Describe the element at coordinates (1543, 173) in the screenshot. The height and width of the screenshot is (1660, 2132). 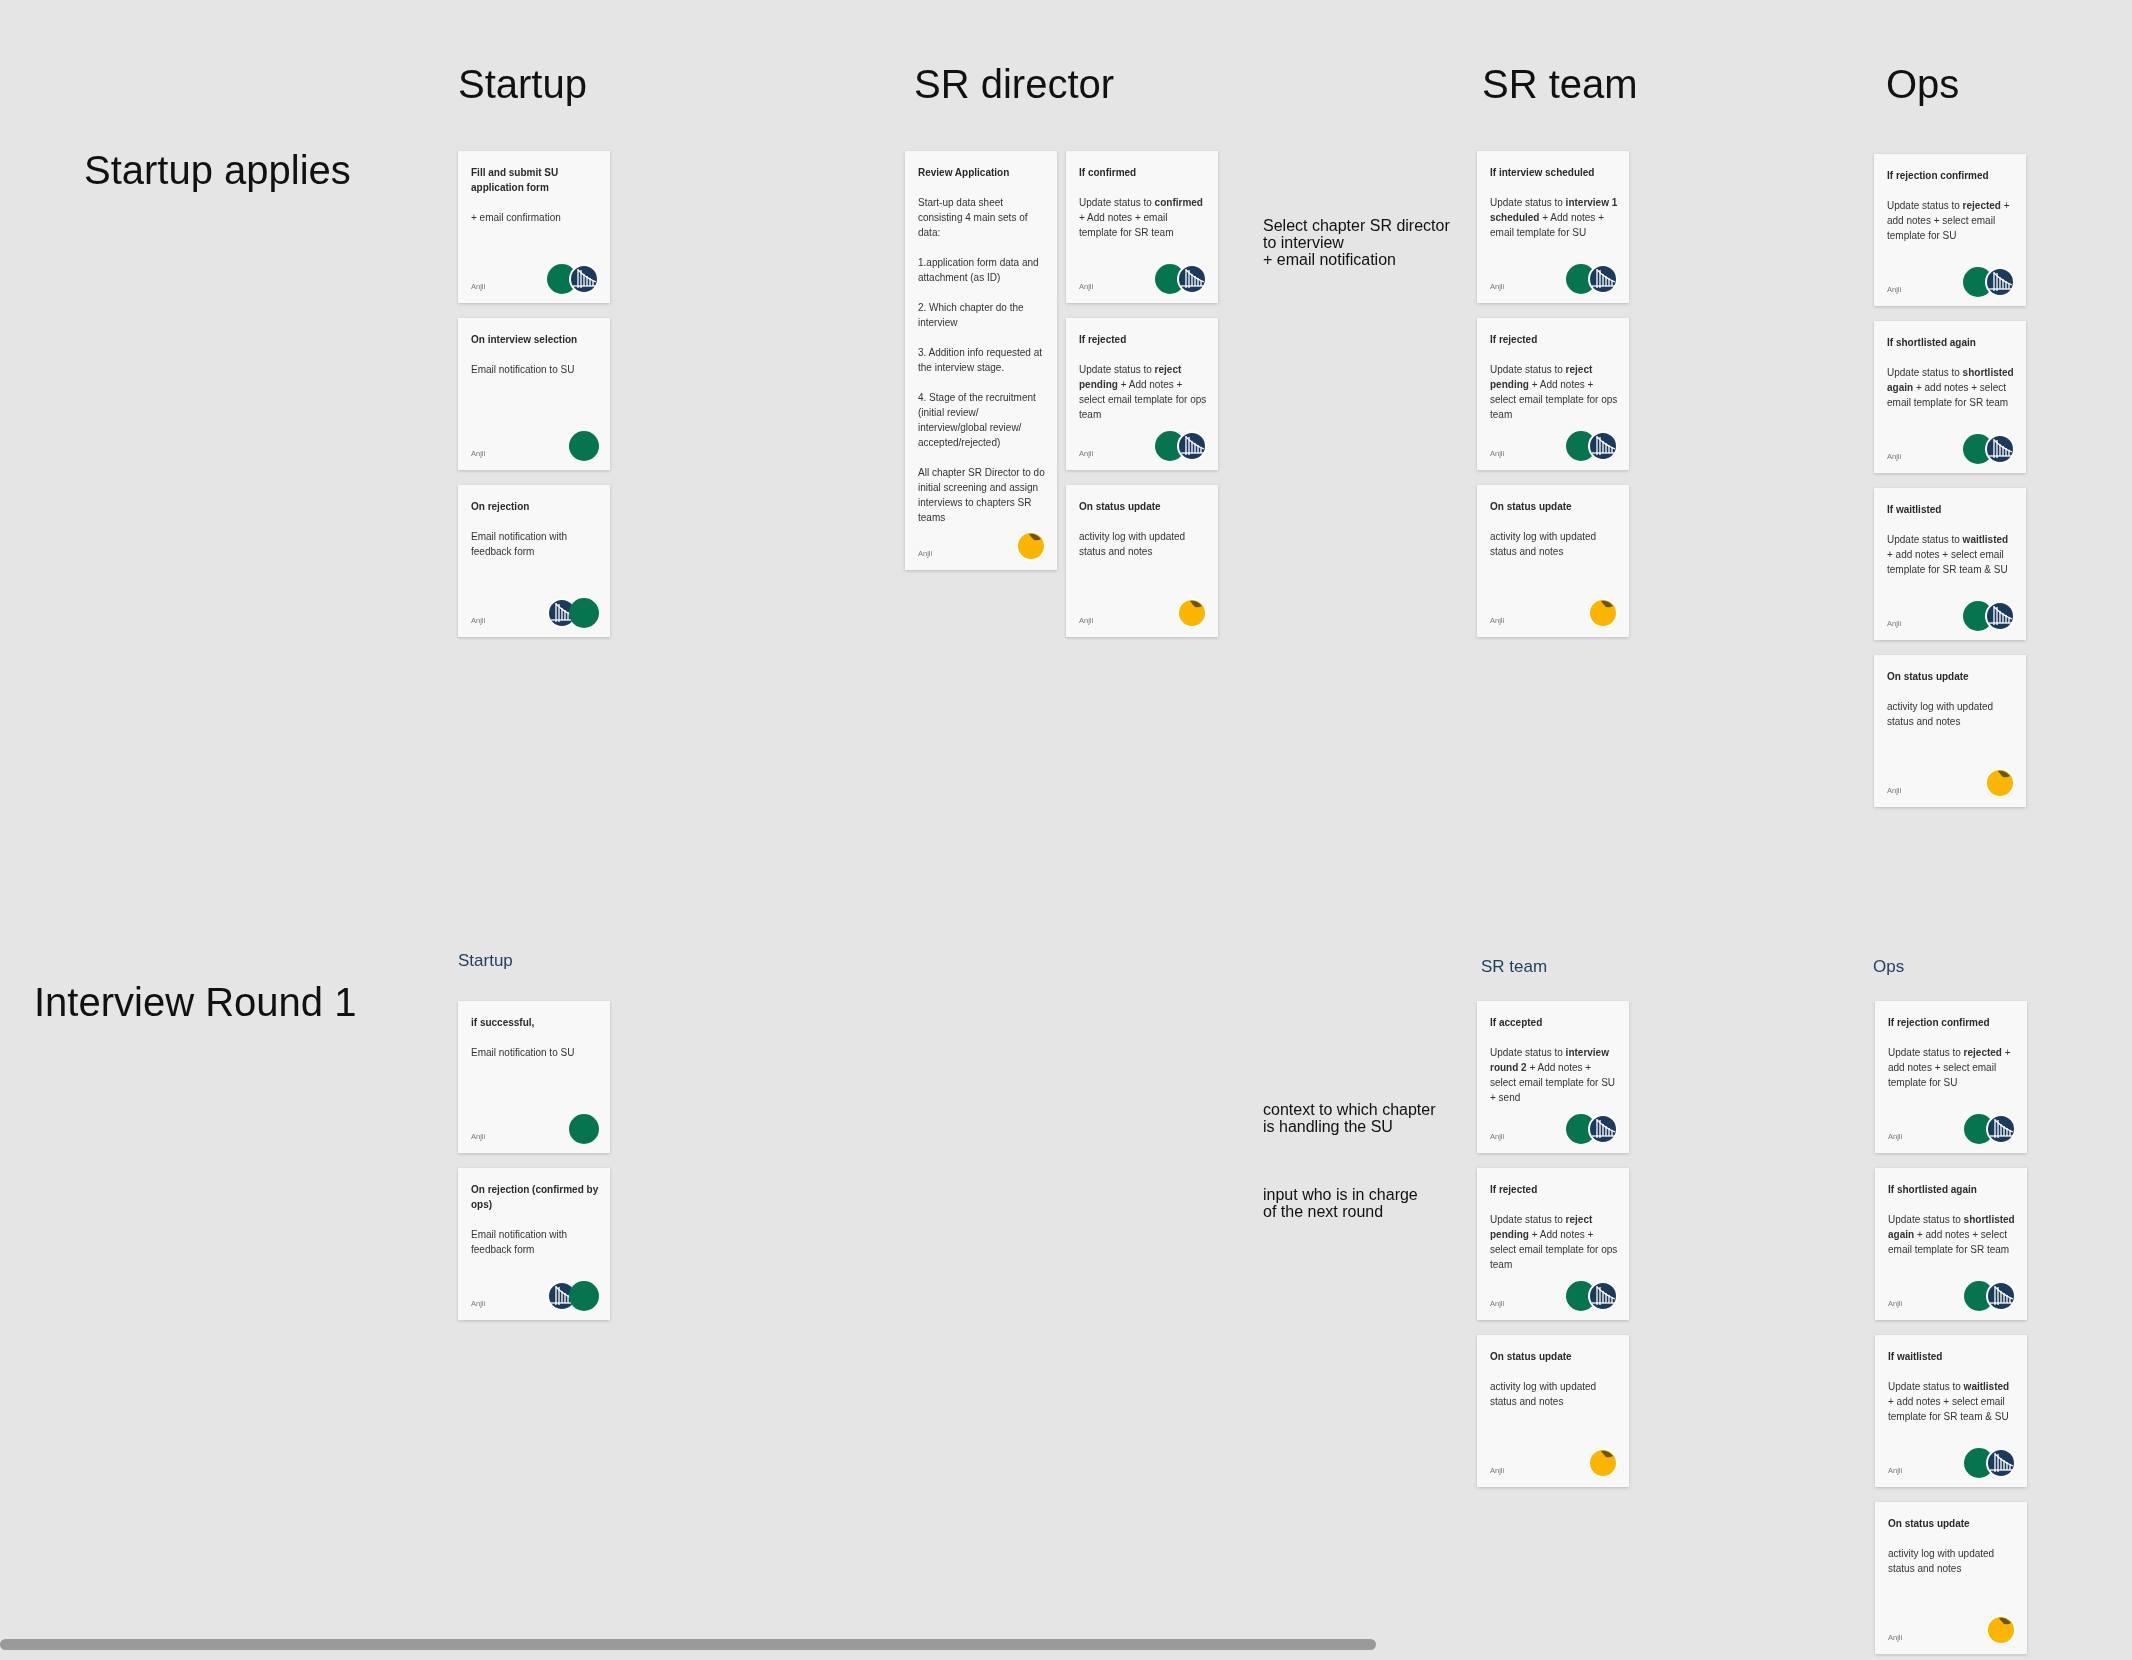
I see `note-title: If interview scheduled` at that location.